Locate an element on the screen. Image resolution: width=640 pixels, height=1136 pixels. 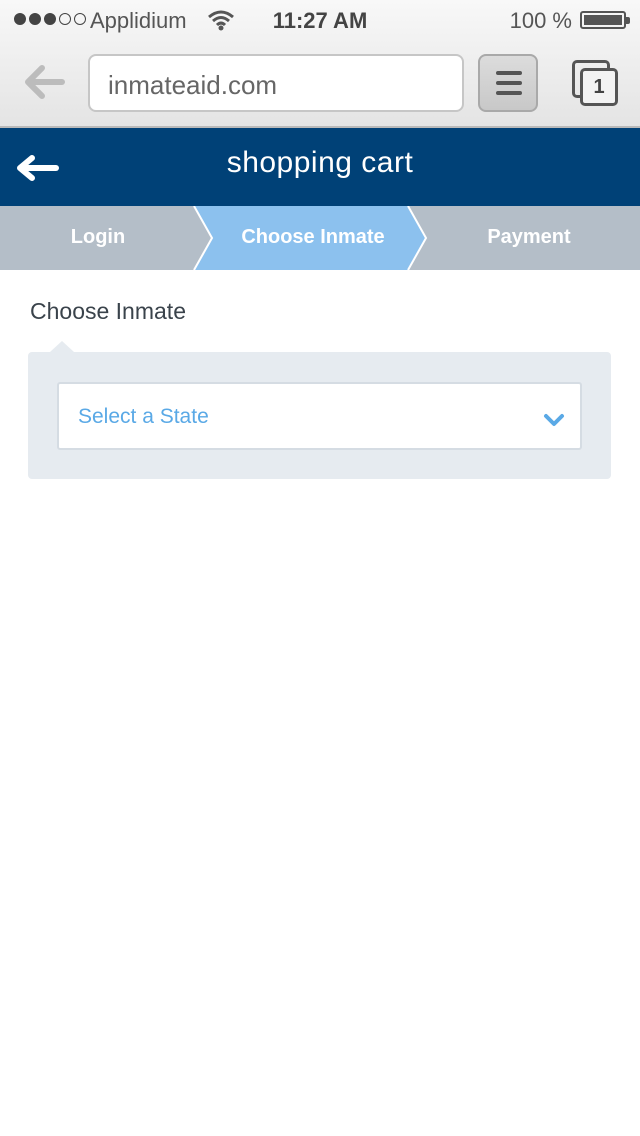
menu-icon is located at coordinates (509, 73).